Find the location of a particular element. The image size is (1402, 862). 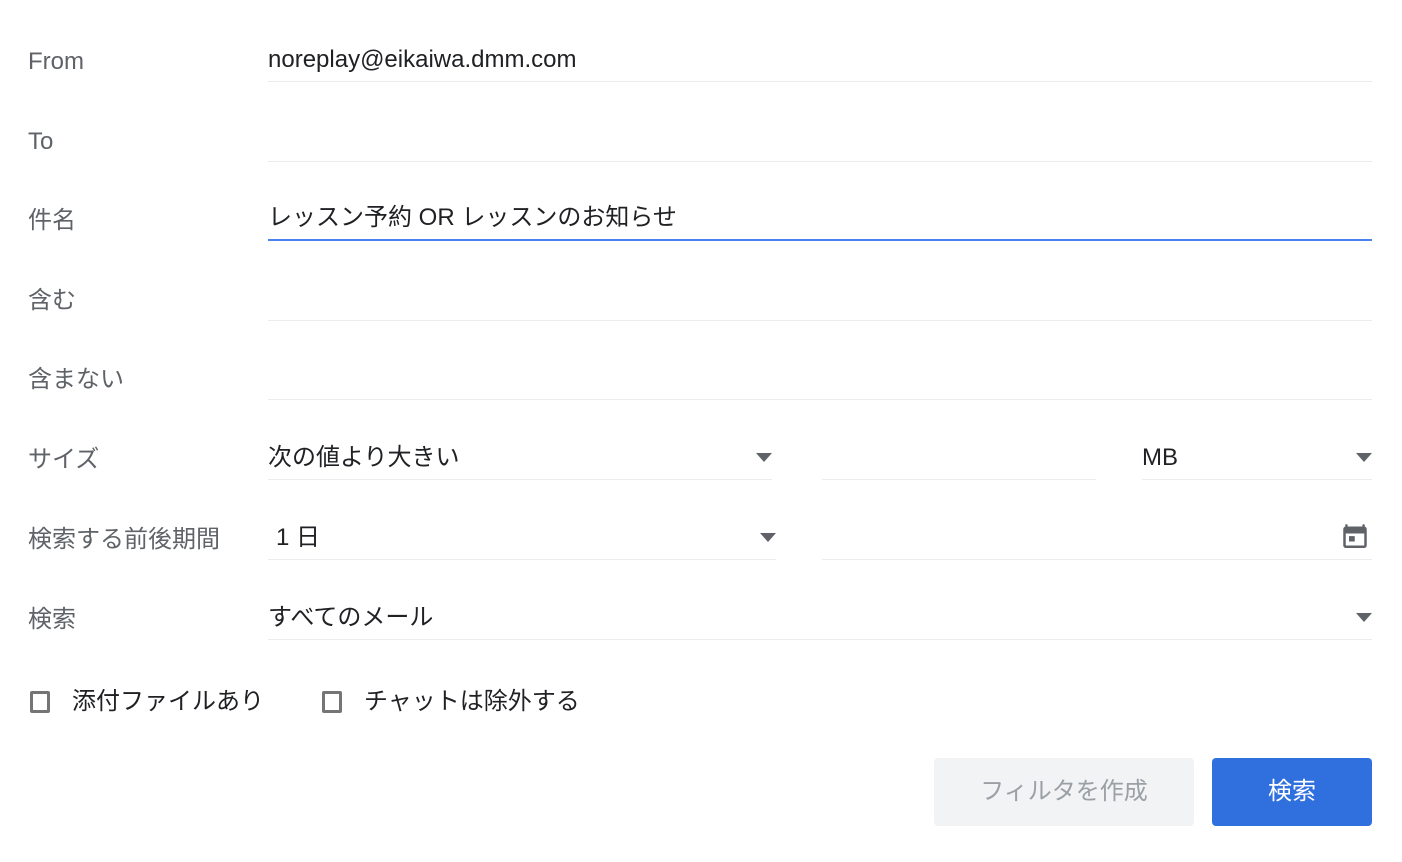

size-unit-value: MB is located at coordinates (1160, 457).